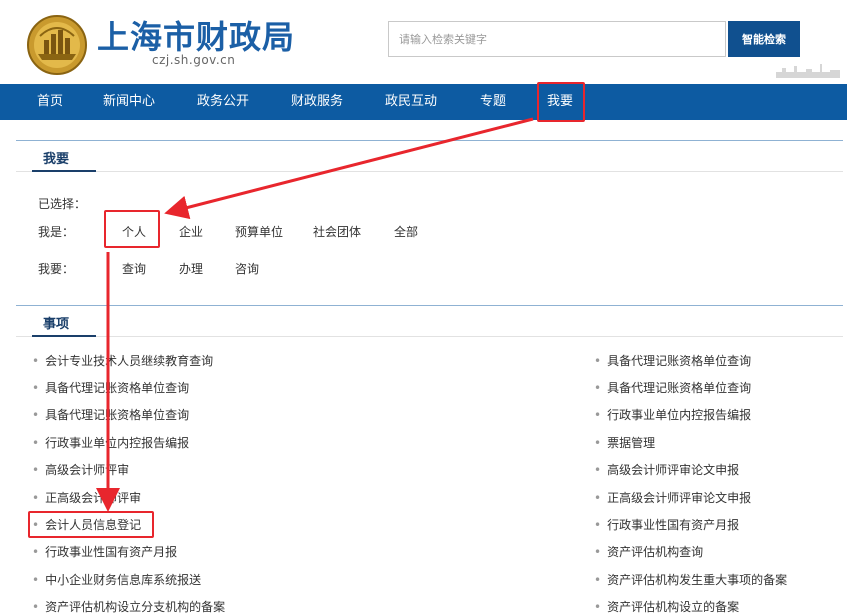  I want to click on smart-search-button: 智能检索, so click(764, 39).